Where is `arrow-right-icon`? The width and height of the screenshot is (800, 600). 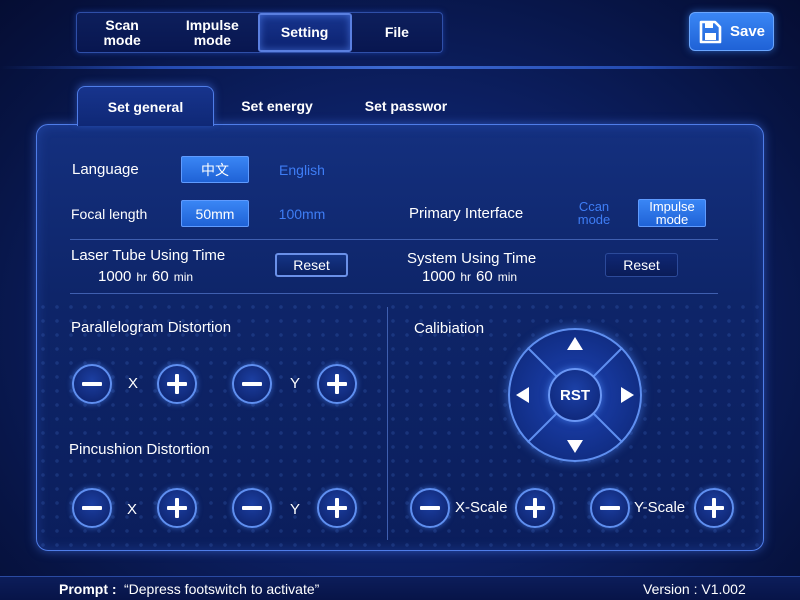
arrow-right-icon is located at coordinates (627, 395).